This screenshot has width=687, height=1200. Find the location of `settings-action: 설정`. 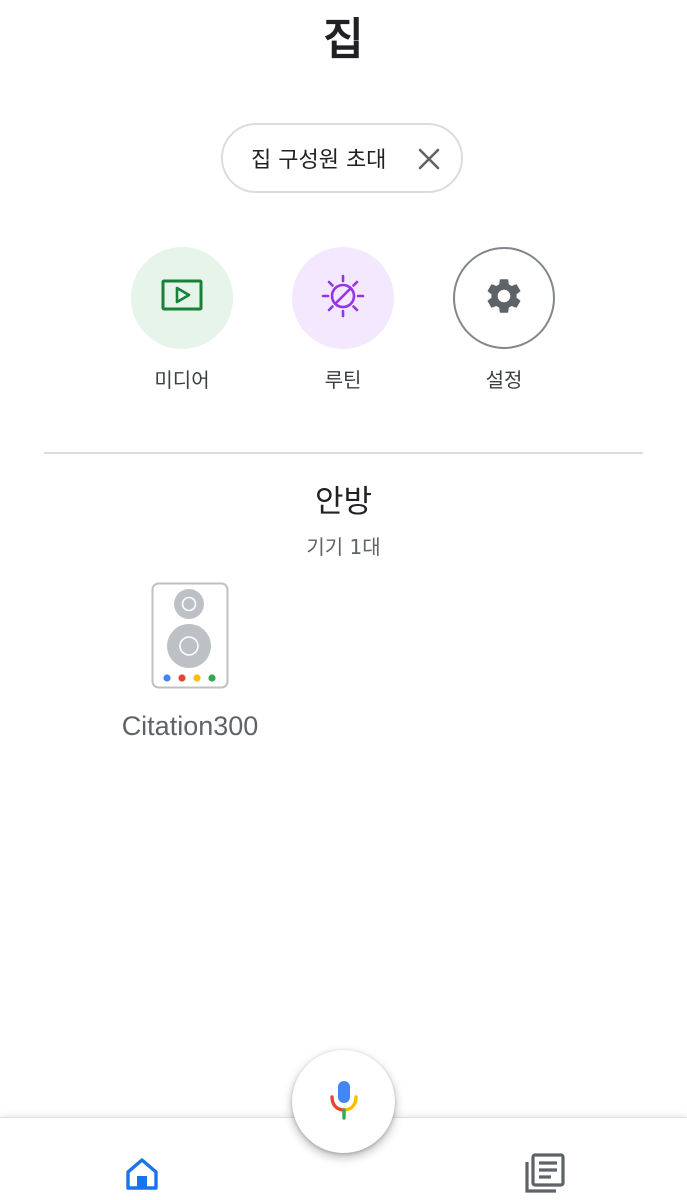

settings-action: 설정 is located at coordinates (504, 321).